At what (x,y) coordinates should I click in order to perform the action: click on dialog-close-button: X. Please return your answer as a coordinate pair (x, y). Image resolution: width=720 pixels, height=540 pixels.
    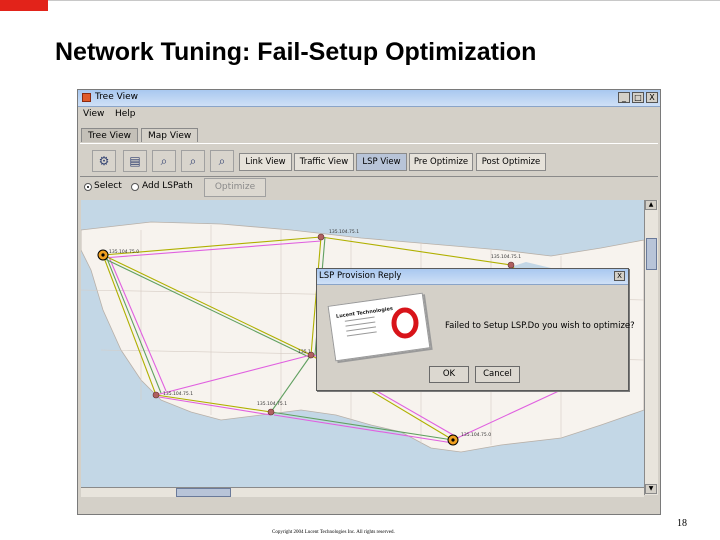
    Looking at the image, I should click on (619, 276).